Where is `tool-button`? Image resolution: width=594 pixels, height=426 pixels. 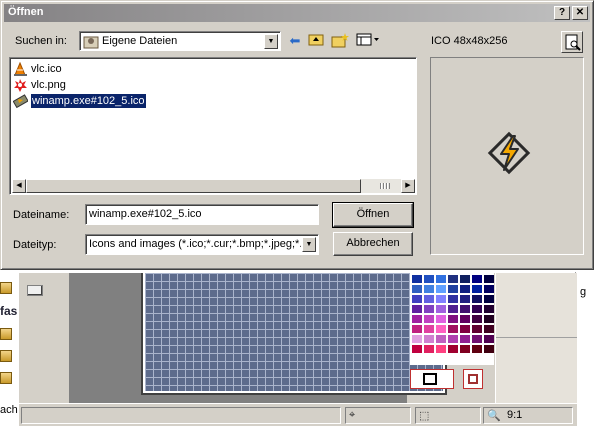
tool-button is located at coordinates (35, 290).